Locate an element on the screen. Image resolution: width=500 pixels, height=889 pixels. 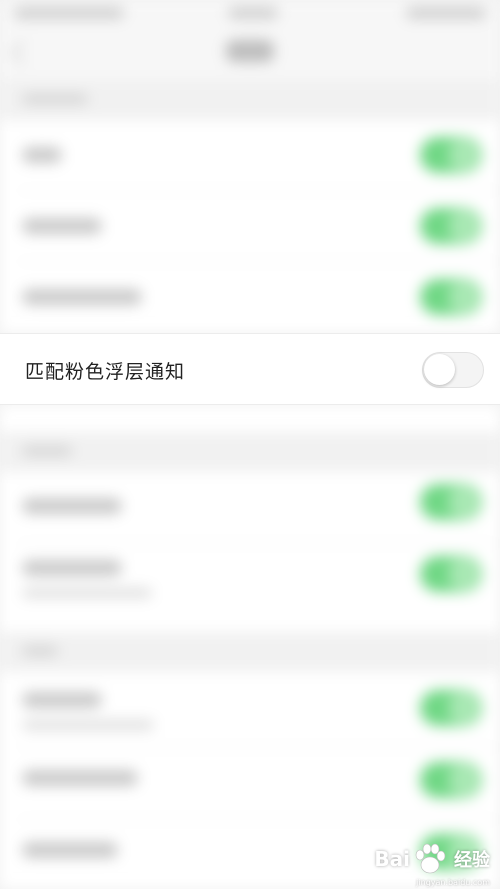
pink-overlay-toggle is located at coordinates (453, 370).